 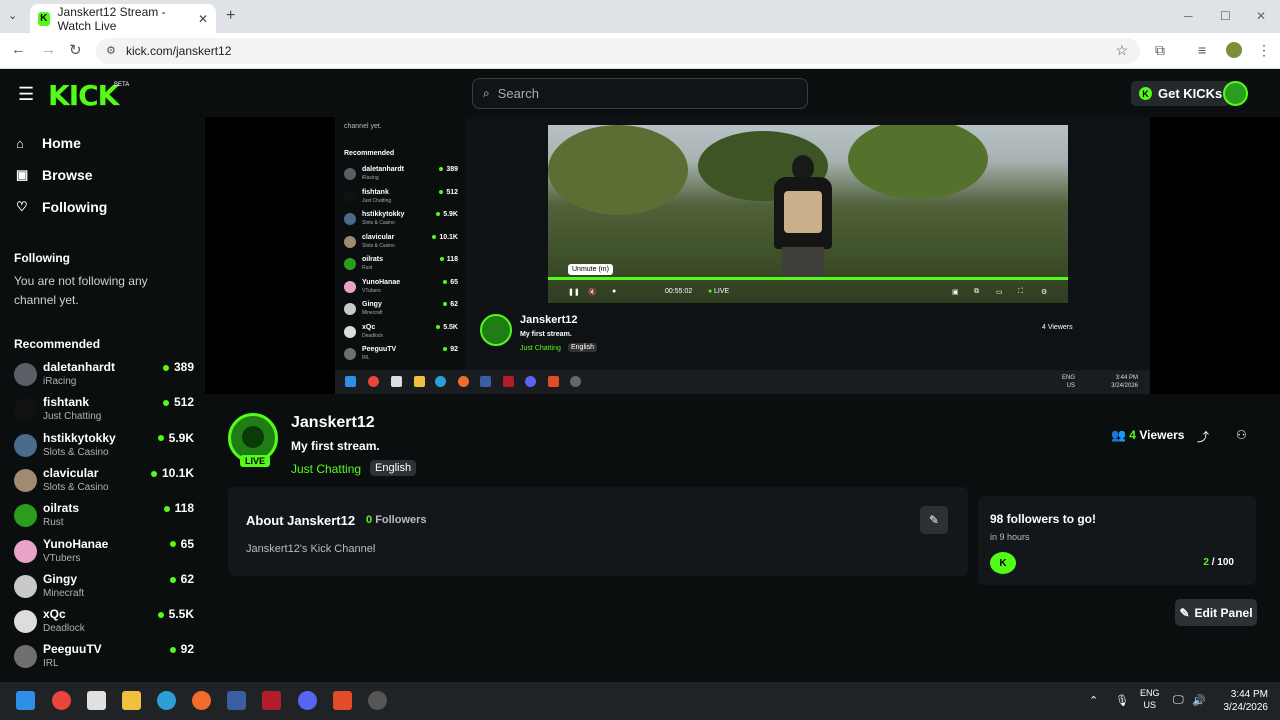 What do you see at coordinates (955, 292) in the screenshot?
I see `clip-icon: ▣` at bounding box center [955, 292].